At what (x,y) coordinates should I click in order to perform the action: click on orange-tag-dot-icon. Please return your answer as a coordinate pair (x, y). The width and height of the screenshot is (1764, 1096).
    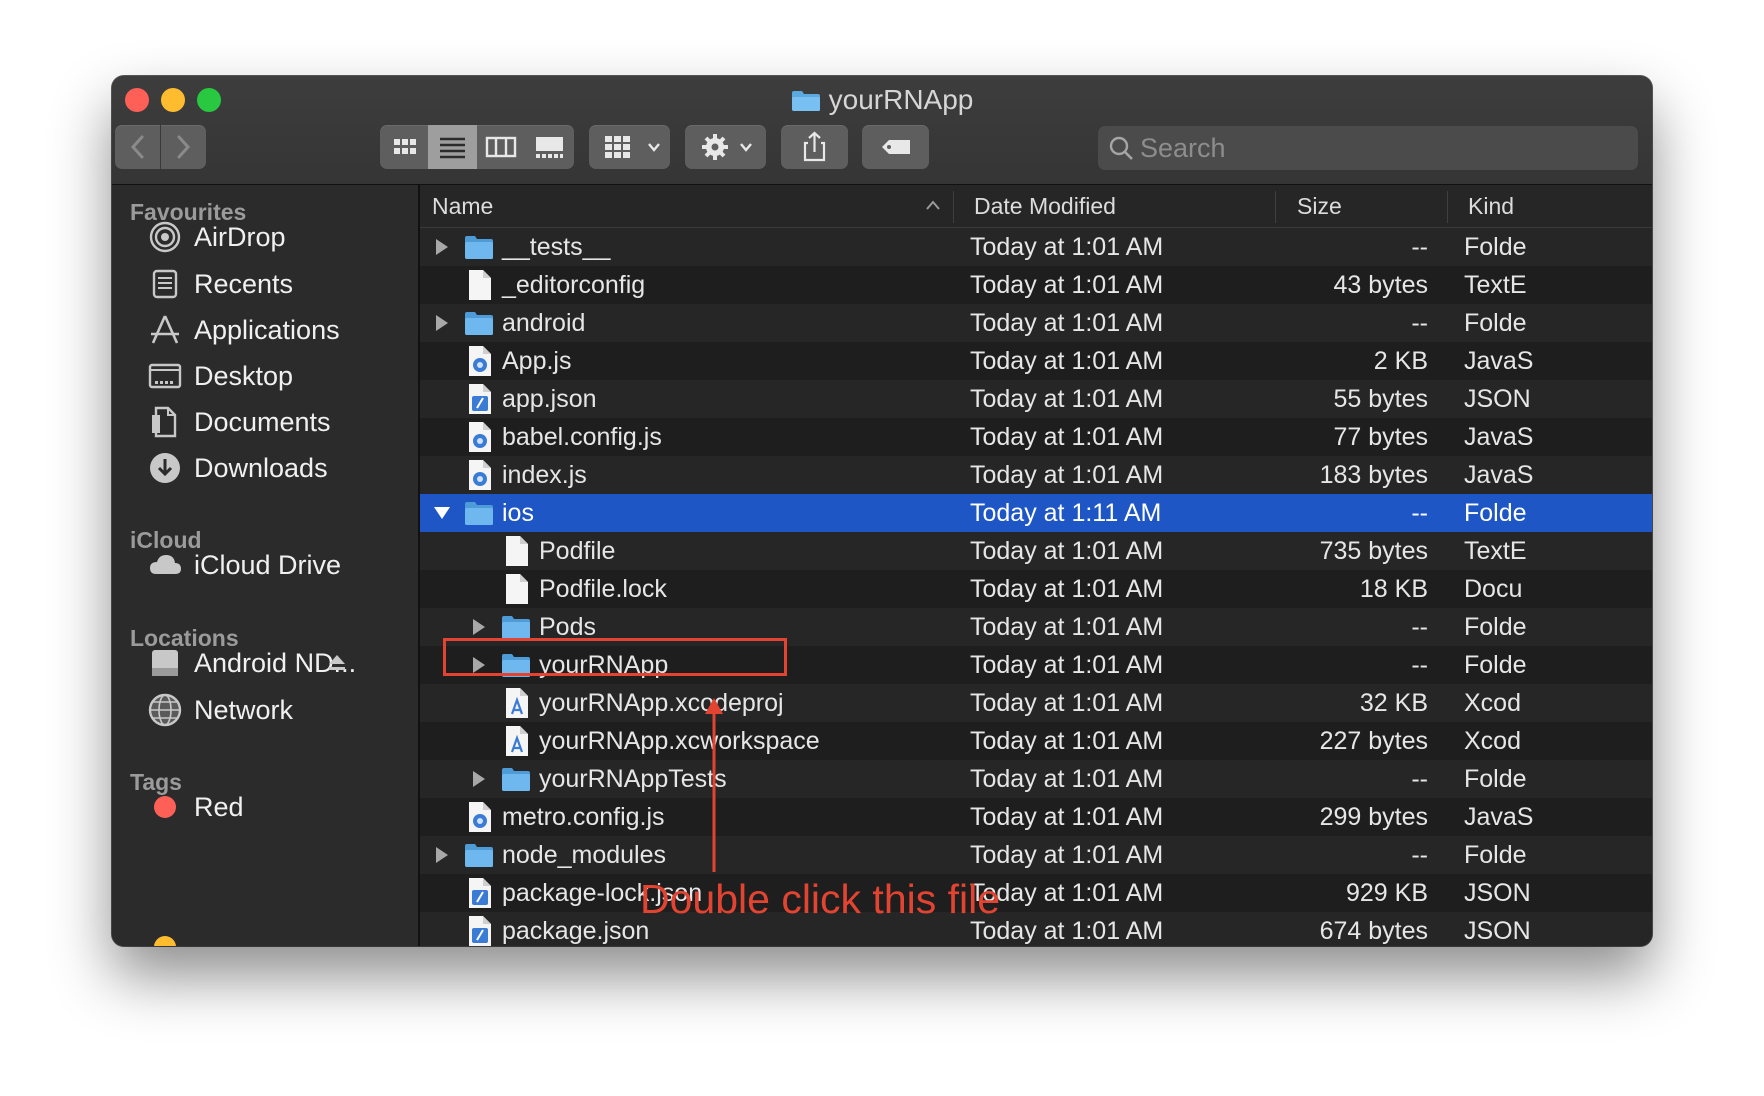
    Looking at the image, I should click on (165, 941).